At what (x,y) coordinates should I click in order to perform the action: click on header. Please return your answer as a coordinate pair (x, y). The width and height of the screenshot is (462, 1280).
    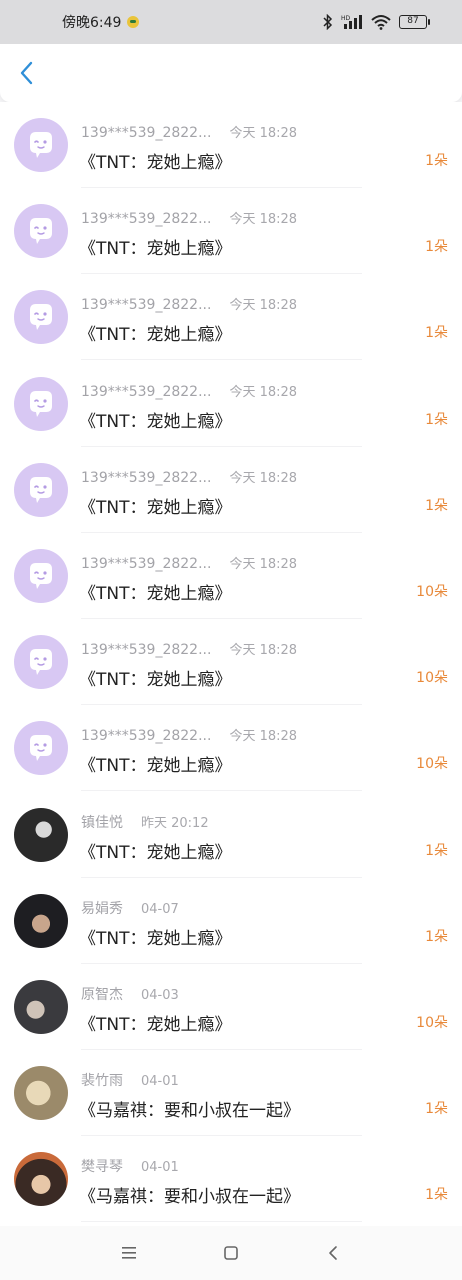
    Looking at the image, I should click on (231, 73).